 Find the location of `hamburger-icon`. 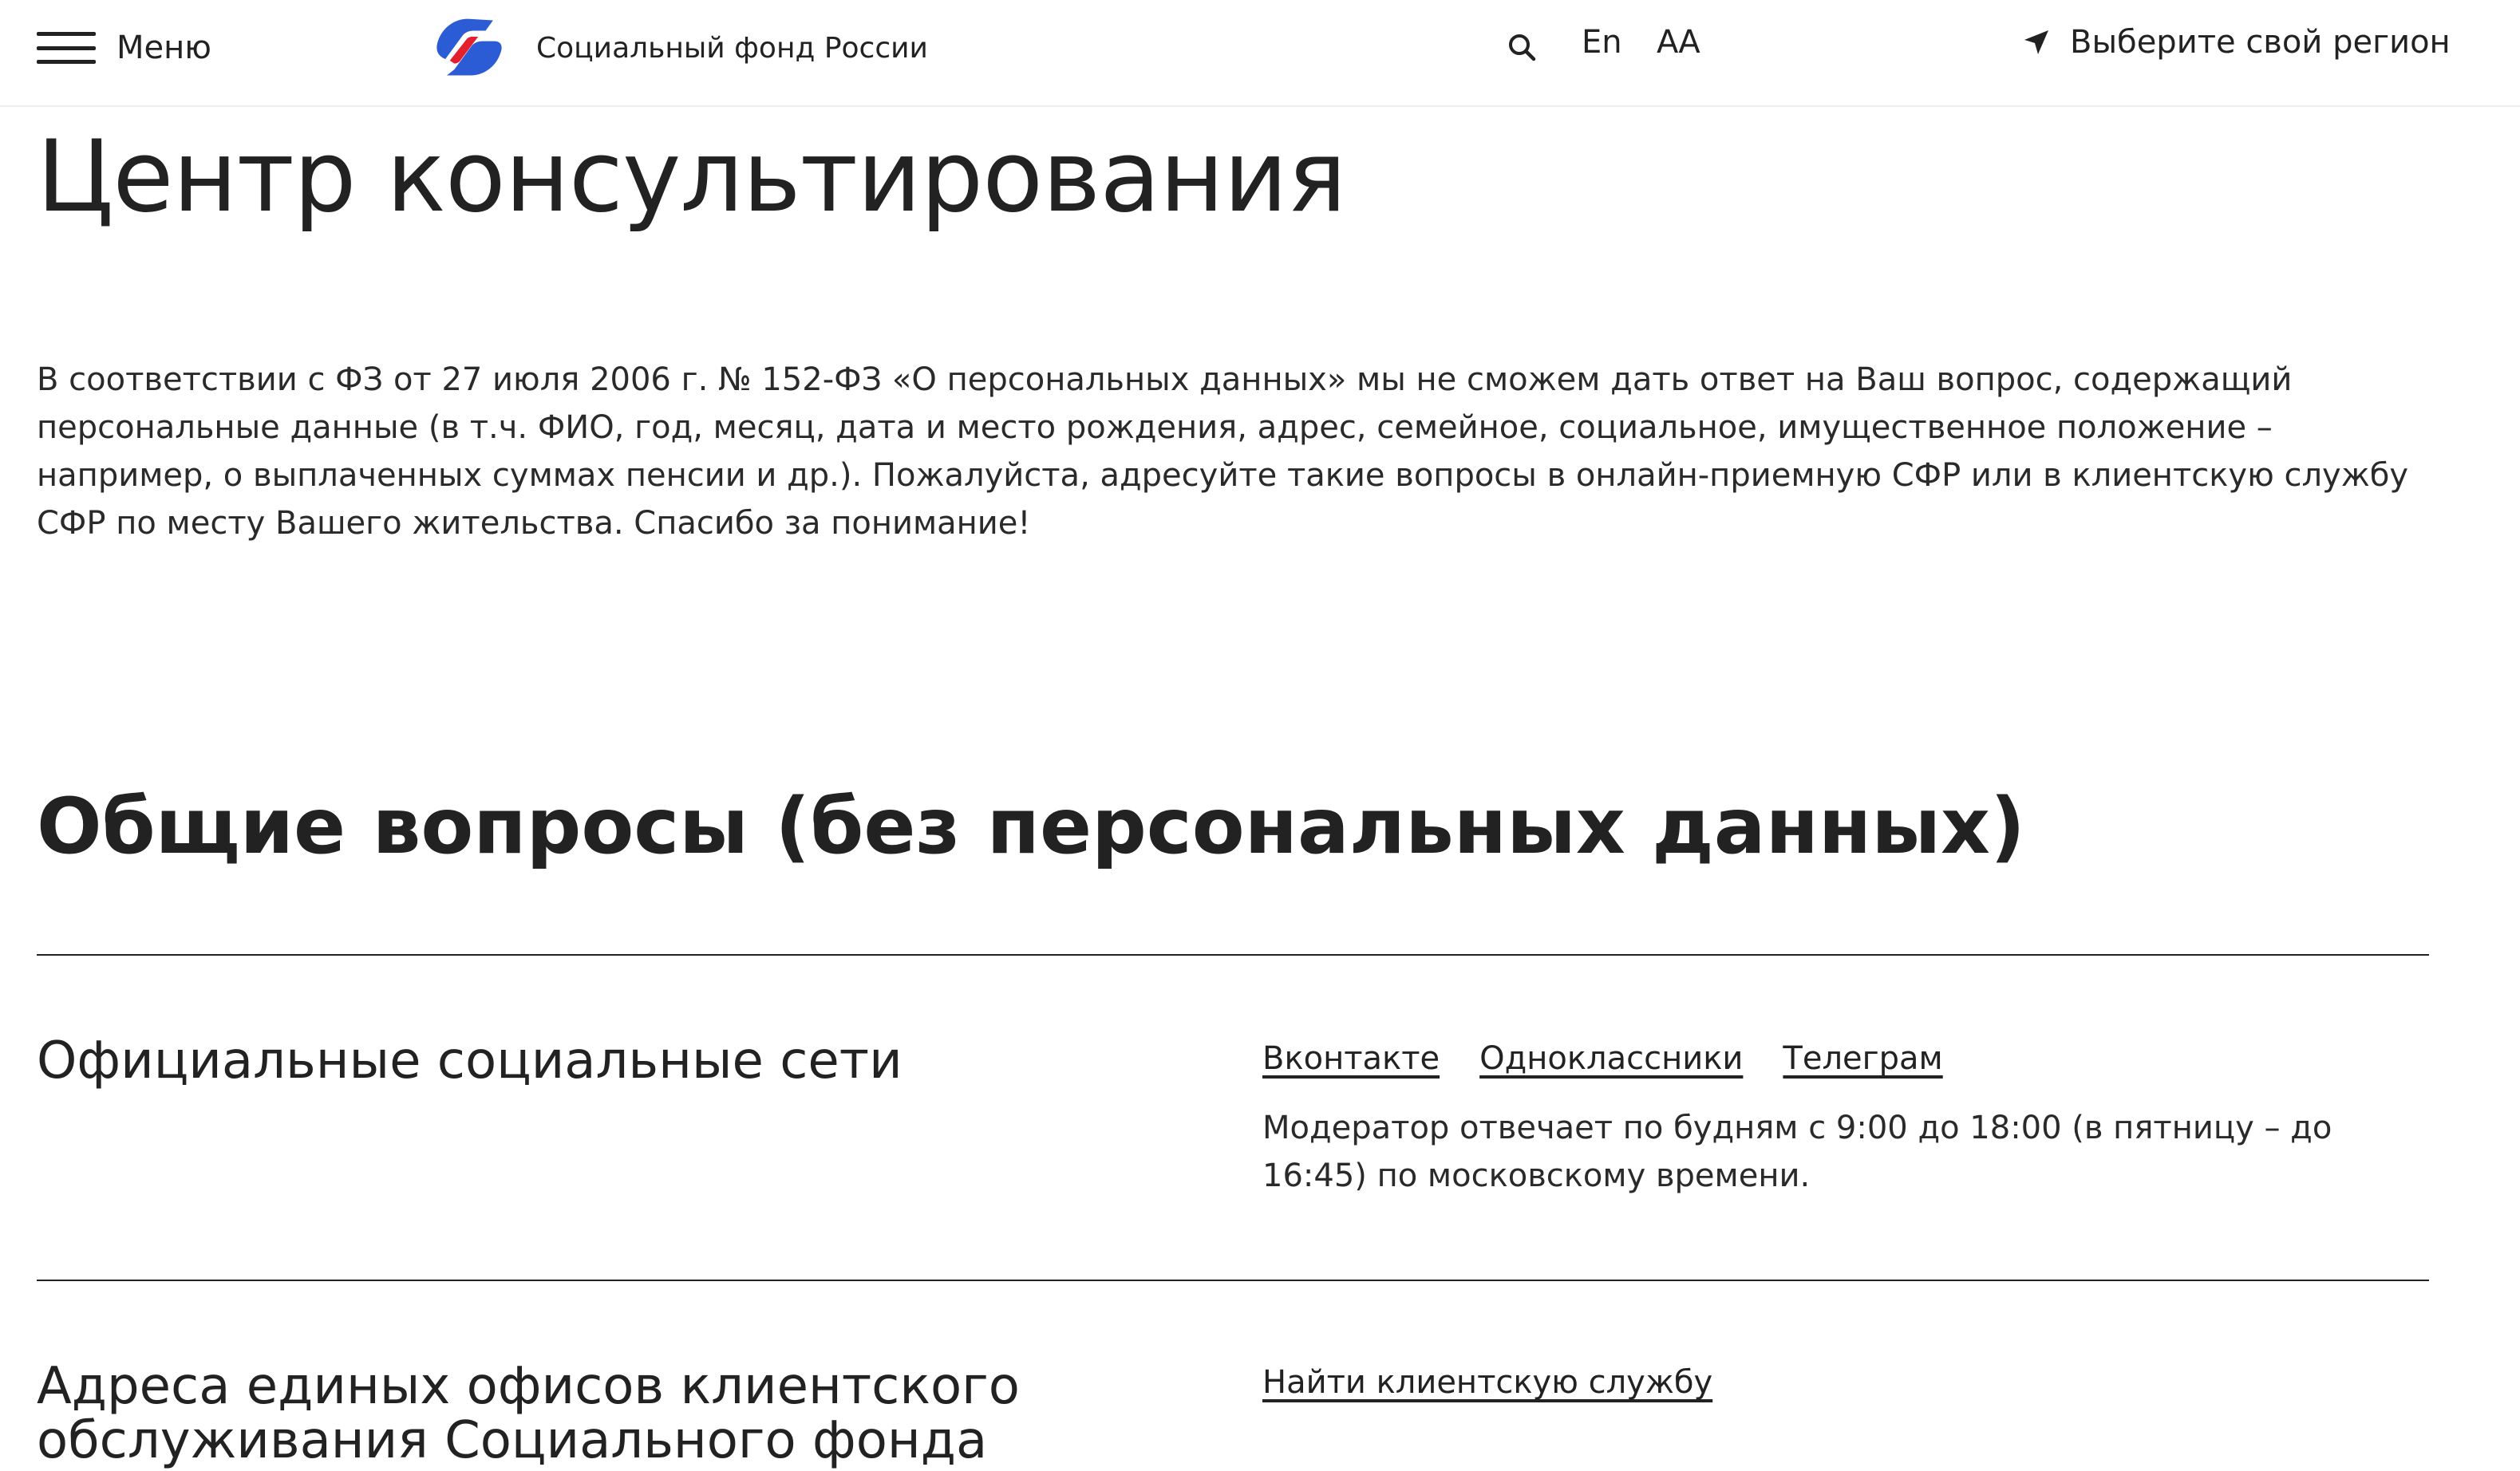

hamburger-icon is located at coordinates (66, 48).